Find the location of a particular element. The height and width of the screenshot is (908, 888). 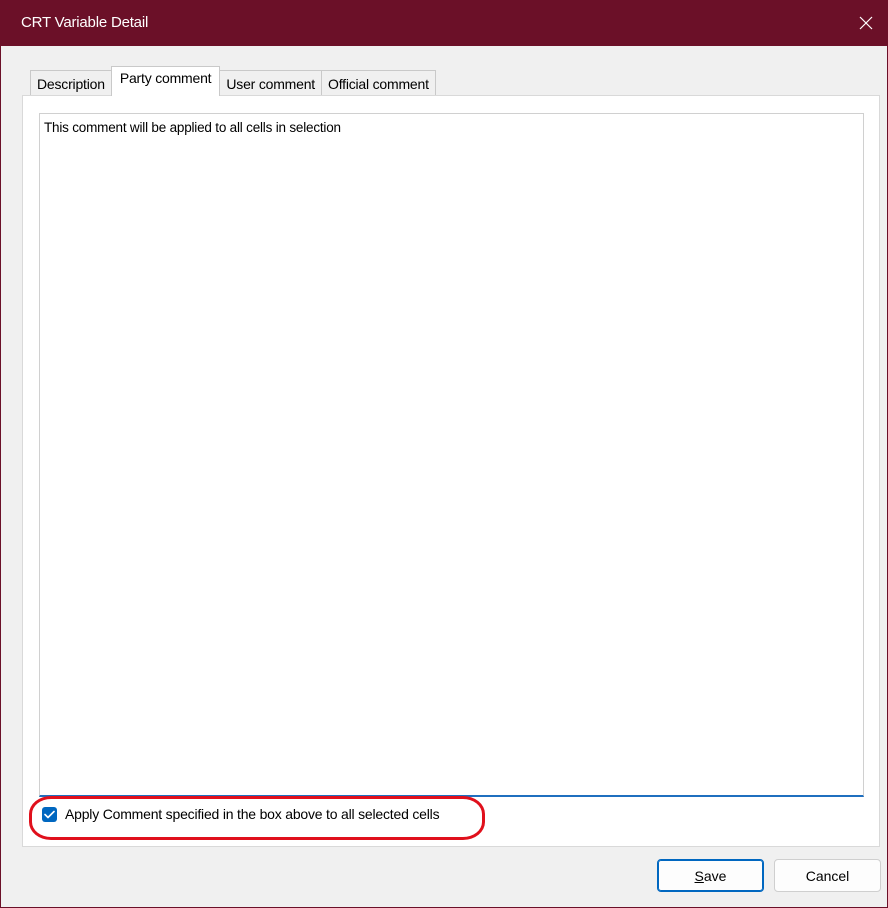

tab-label: Party comment is located at coordinates (165, 78).